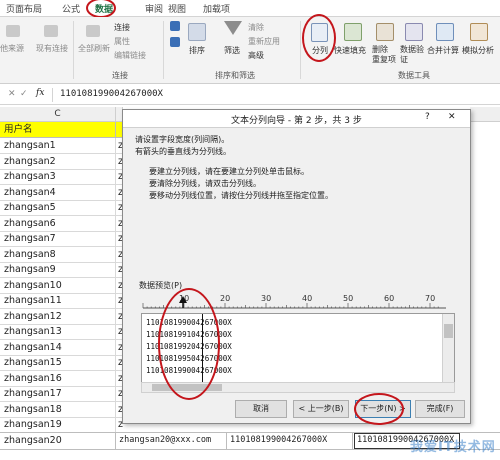 The image size is (500, 460). I want to click on enter-icon: ✓, so click(24, 94).